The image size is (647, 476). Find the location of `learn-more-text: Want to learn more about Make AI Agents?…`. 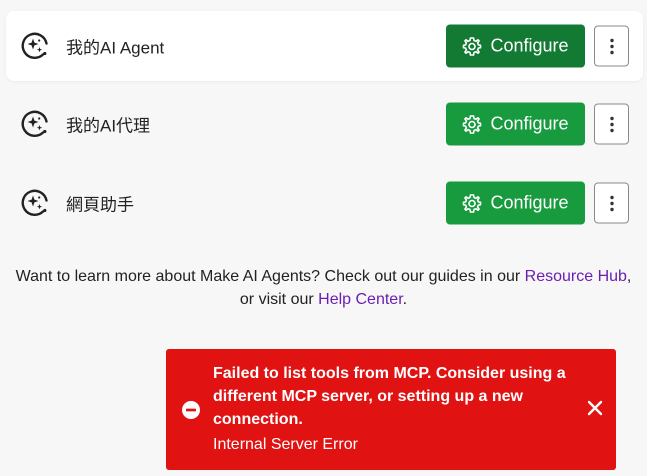

learn-more-text: Want to learn more about Make AI Agents?… is located at coordinates (323, 288).